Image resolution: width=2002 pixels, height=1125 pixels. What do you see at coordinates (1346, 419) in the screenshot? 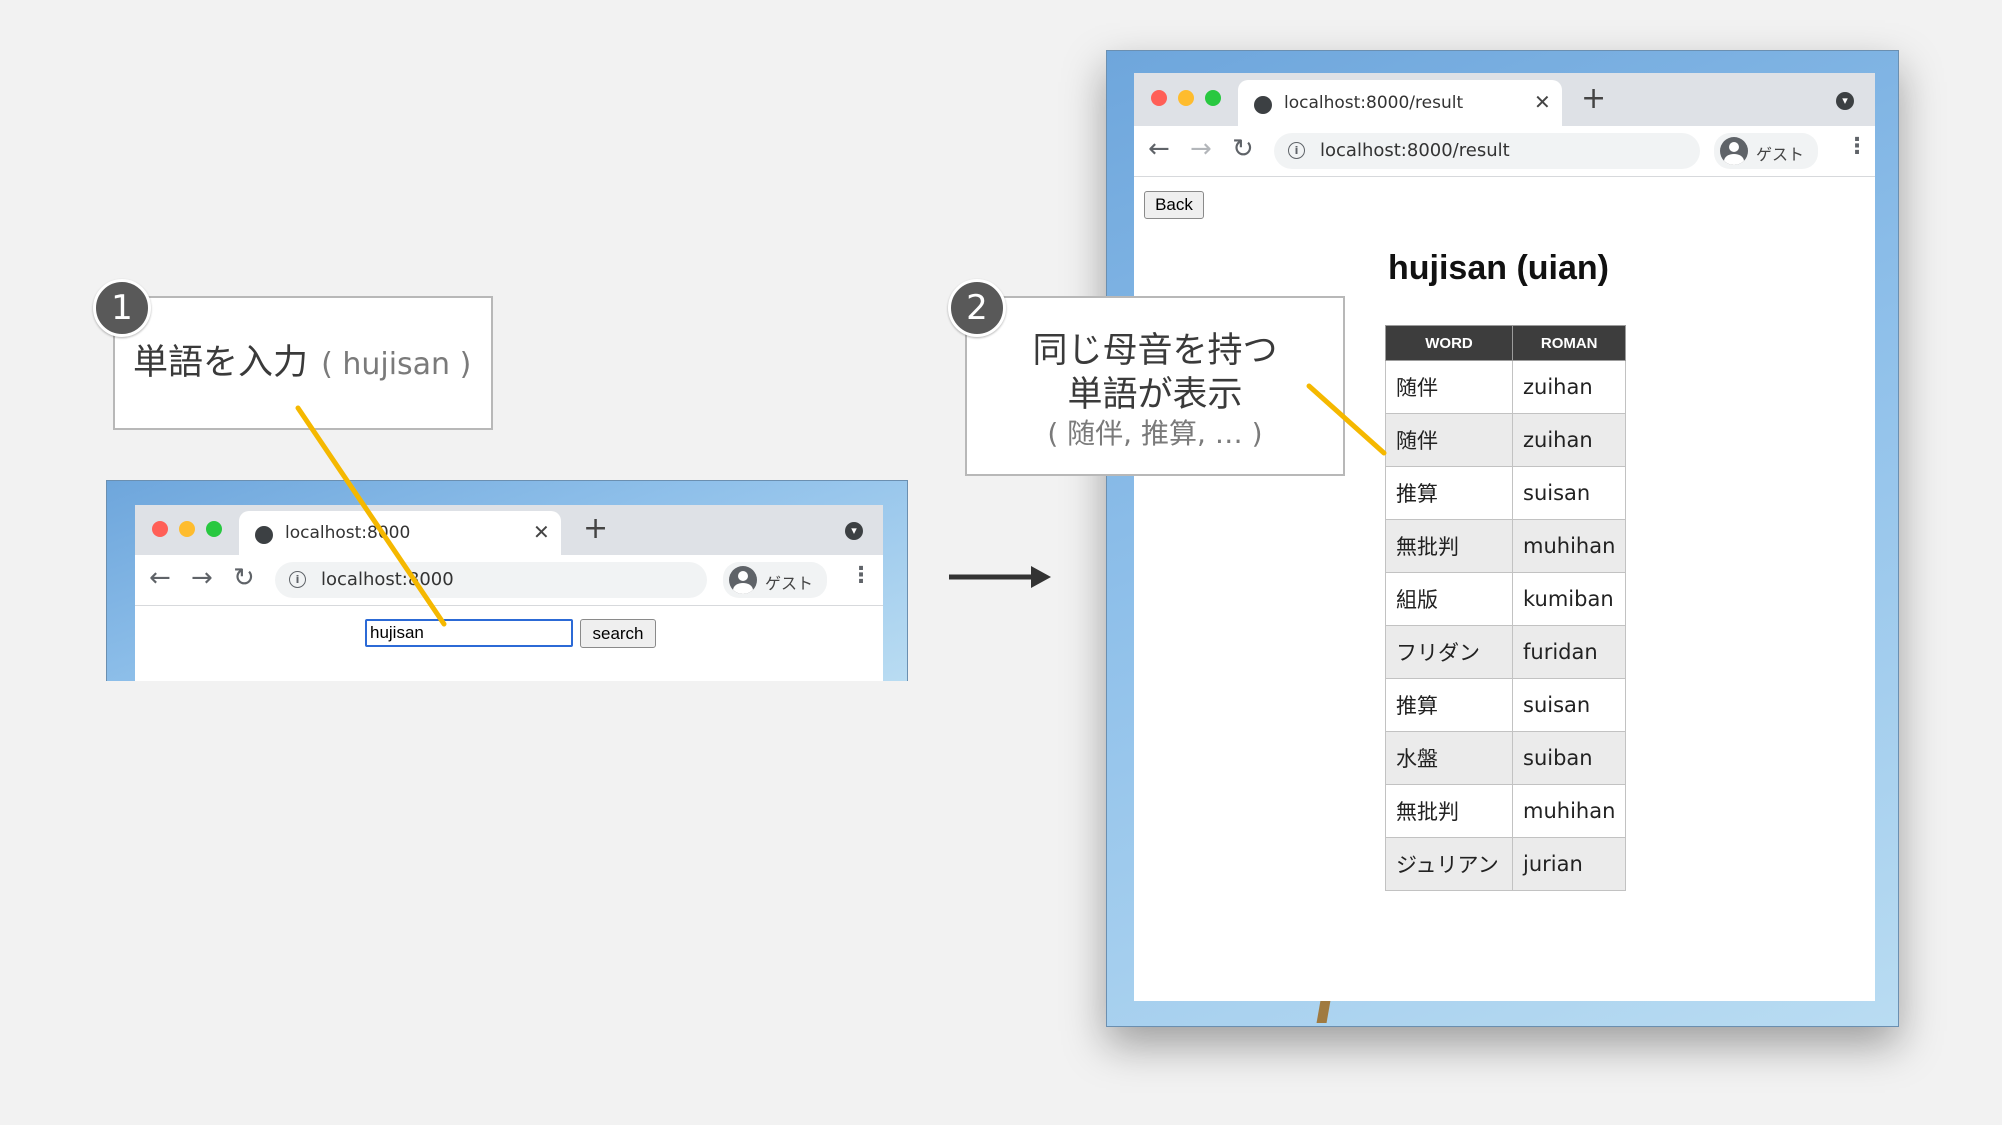
I see `step2-connector-line` at bounding box center [1346, 419].